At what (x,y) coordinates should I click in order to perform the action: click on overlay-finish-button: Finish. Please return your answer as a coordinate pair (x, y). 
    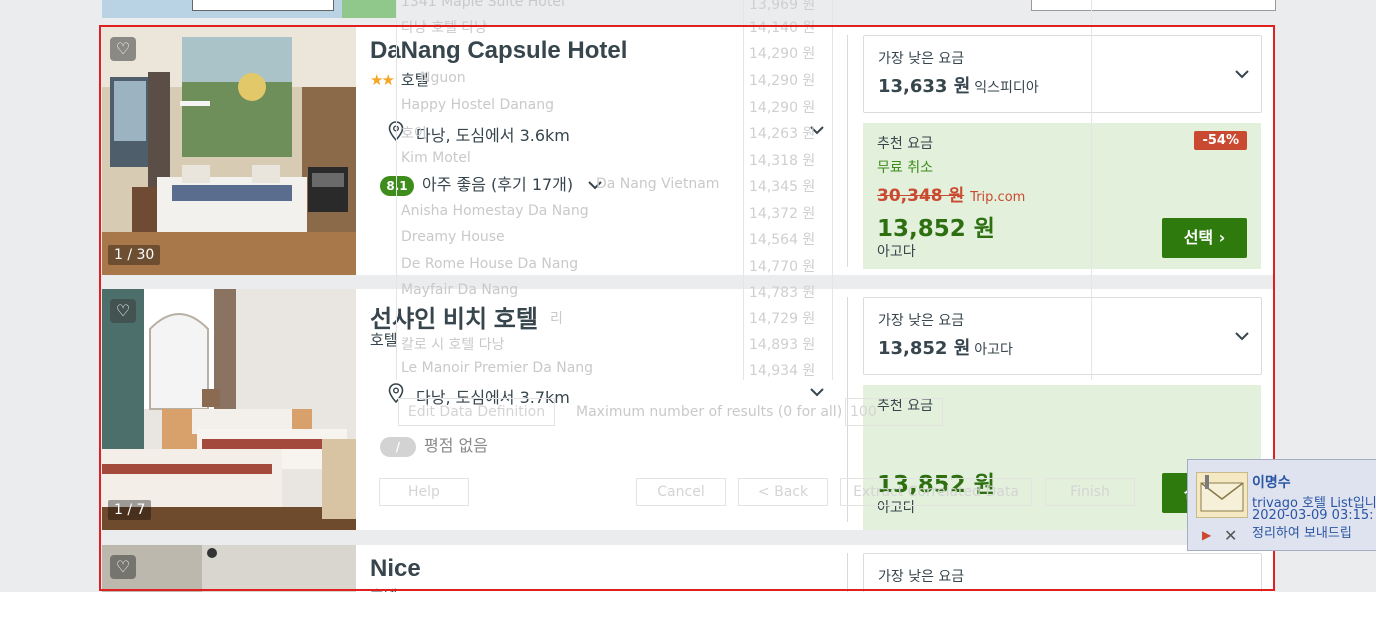
    Looking at the image, I should click on (1090, 492).